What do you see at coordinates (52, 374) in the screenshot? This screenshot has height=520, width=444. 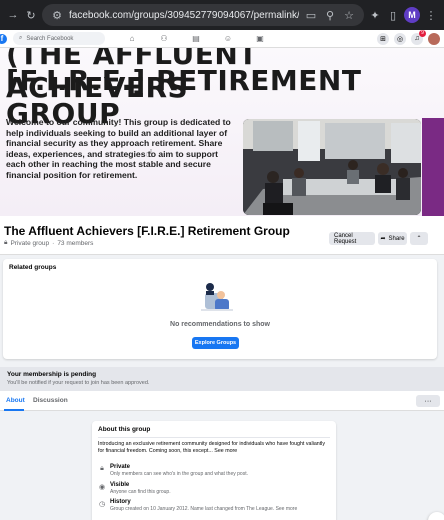 I see `pending-title: Your membership is pending` at bounding box center [52, 374].